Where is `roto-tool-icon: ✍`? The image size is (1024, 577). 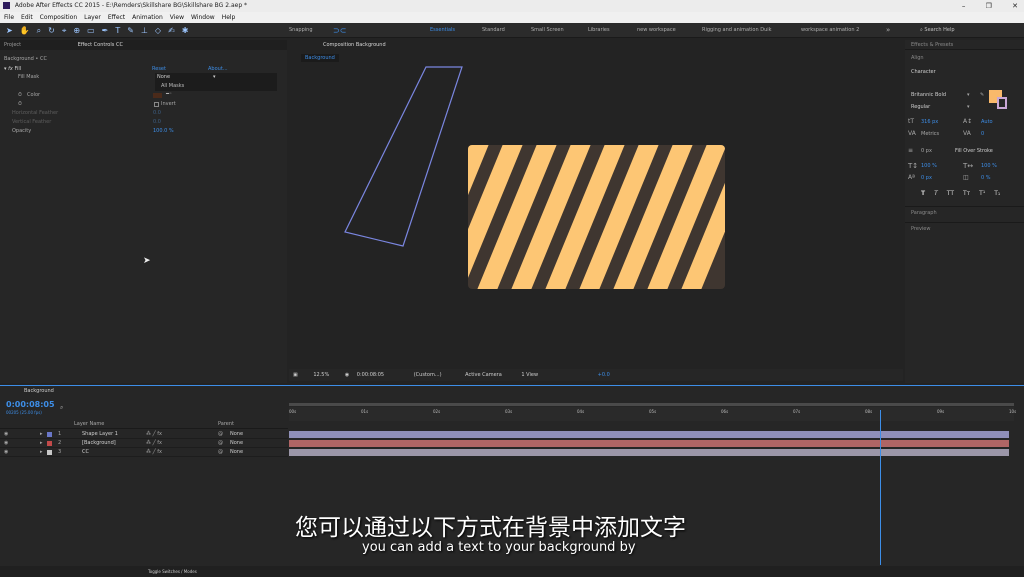
roto-tool-icon: ✍ is located at coordinates (171, 30).